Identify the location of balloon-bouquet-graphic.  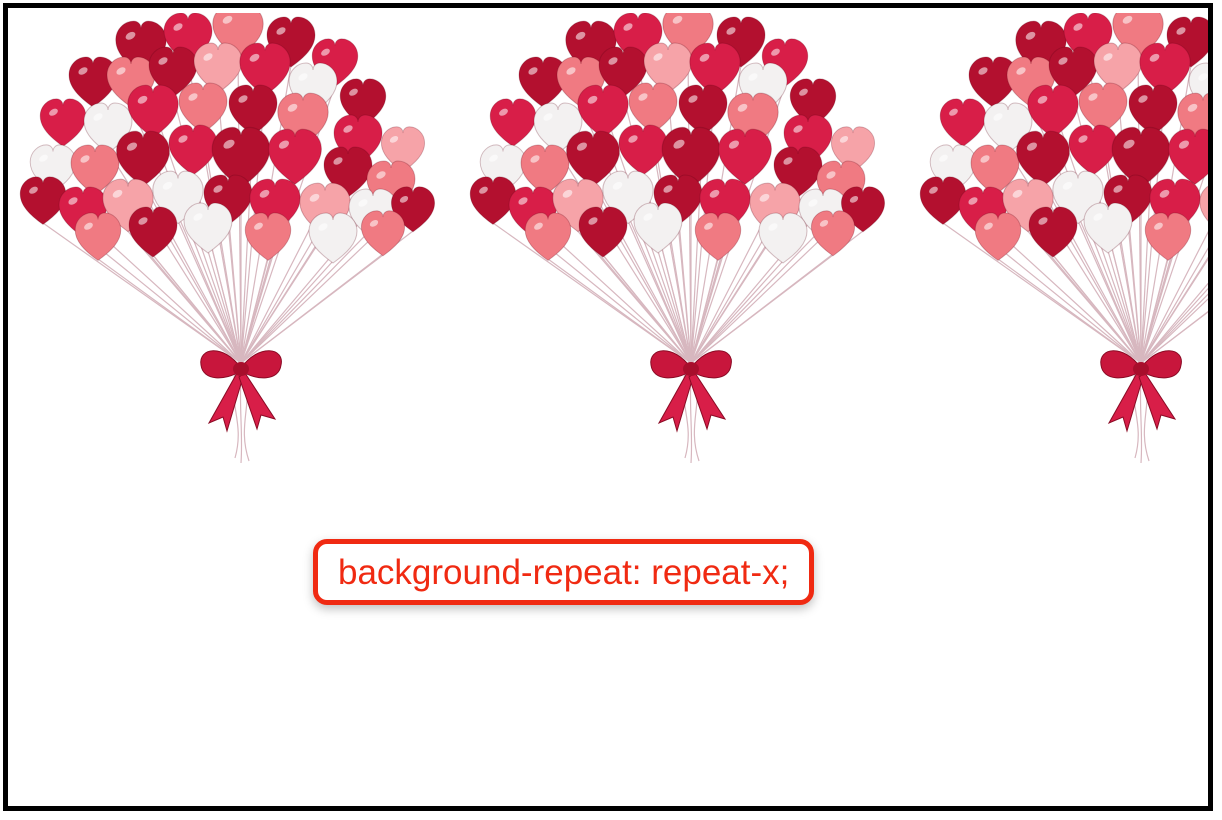
(1063, 238).